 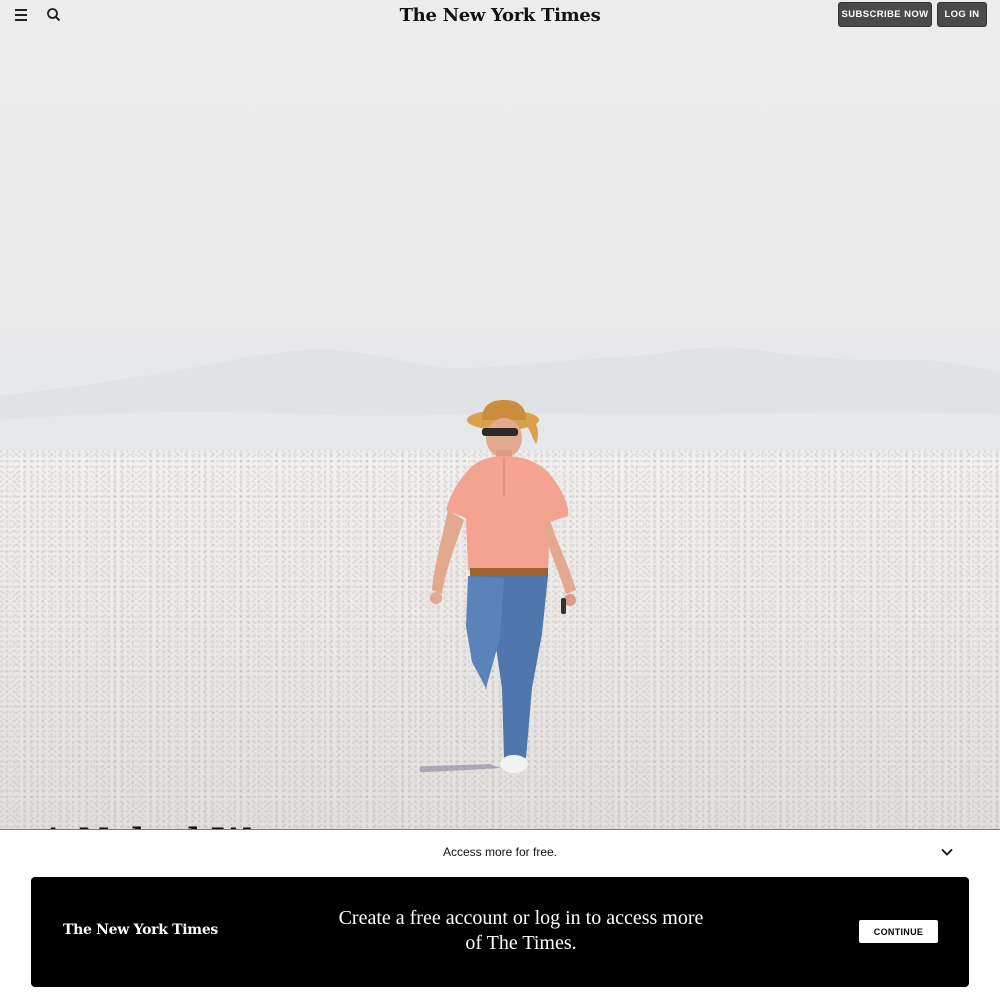 What do you see at coordinates (54, 15) in the screenshot?
I see `search-icon` at bounding box center [54, 15].